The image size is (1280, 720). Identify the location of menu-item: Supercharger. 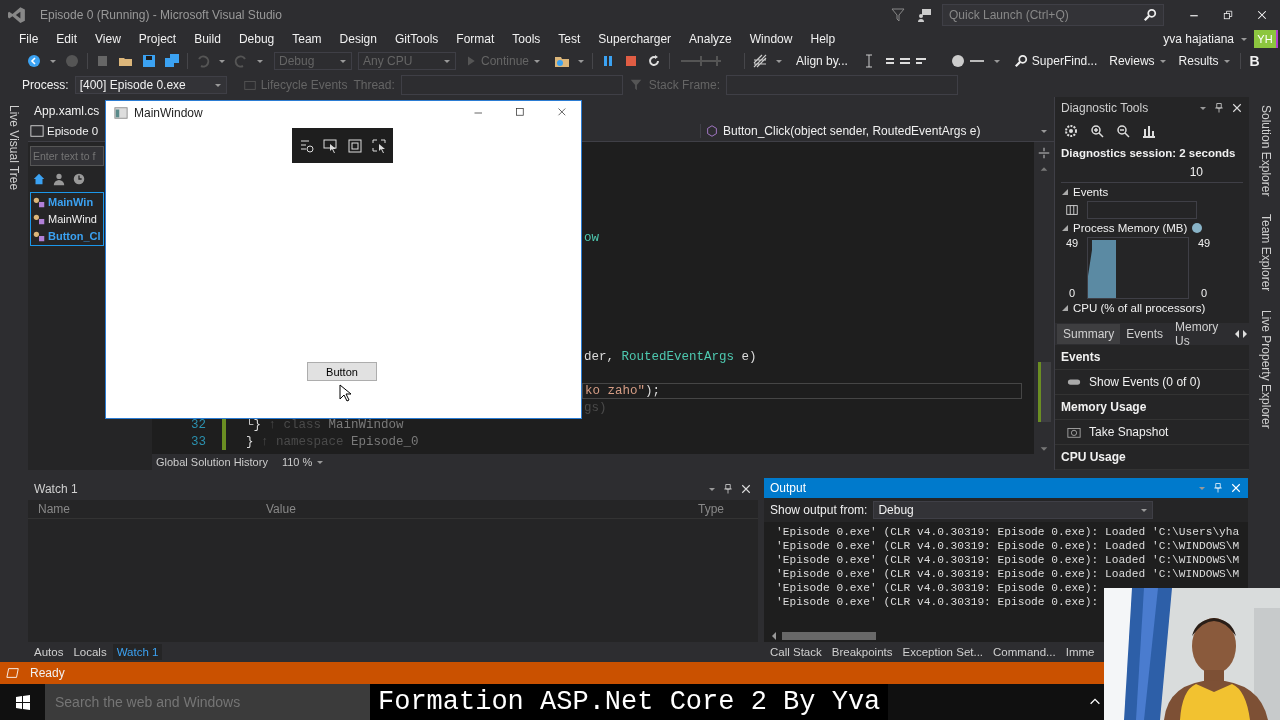
(635, 39).